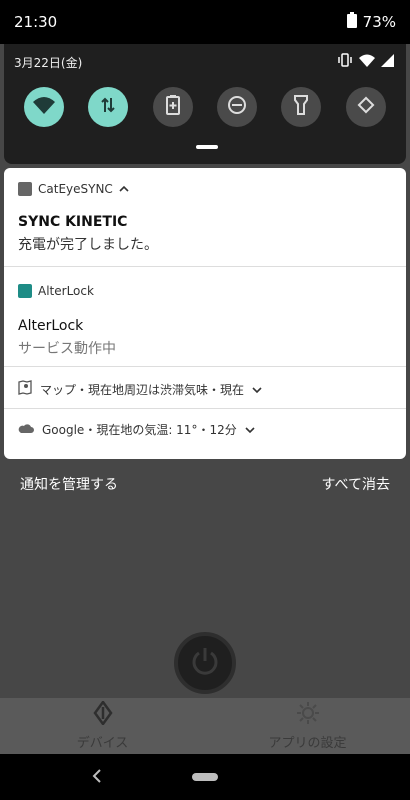  What do you see at coordinates (102, 714) in the screenshot?
I see `device-icon` at bounding box center [102, 714].